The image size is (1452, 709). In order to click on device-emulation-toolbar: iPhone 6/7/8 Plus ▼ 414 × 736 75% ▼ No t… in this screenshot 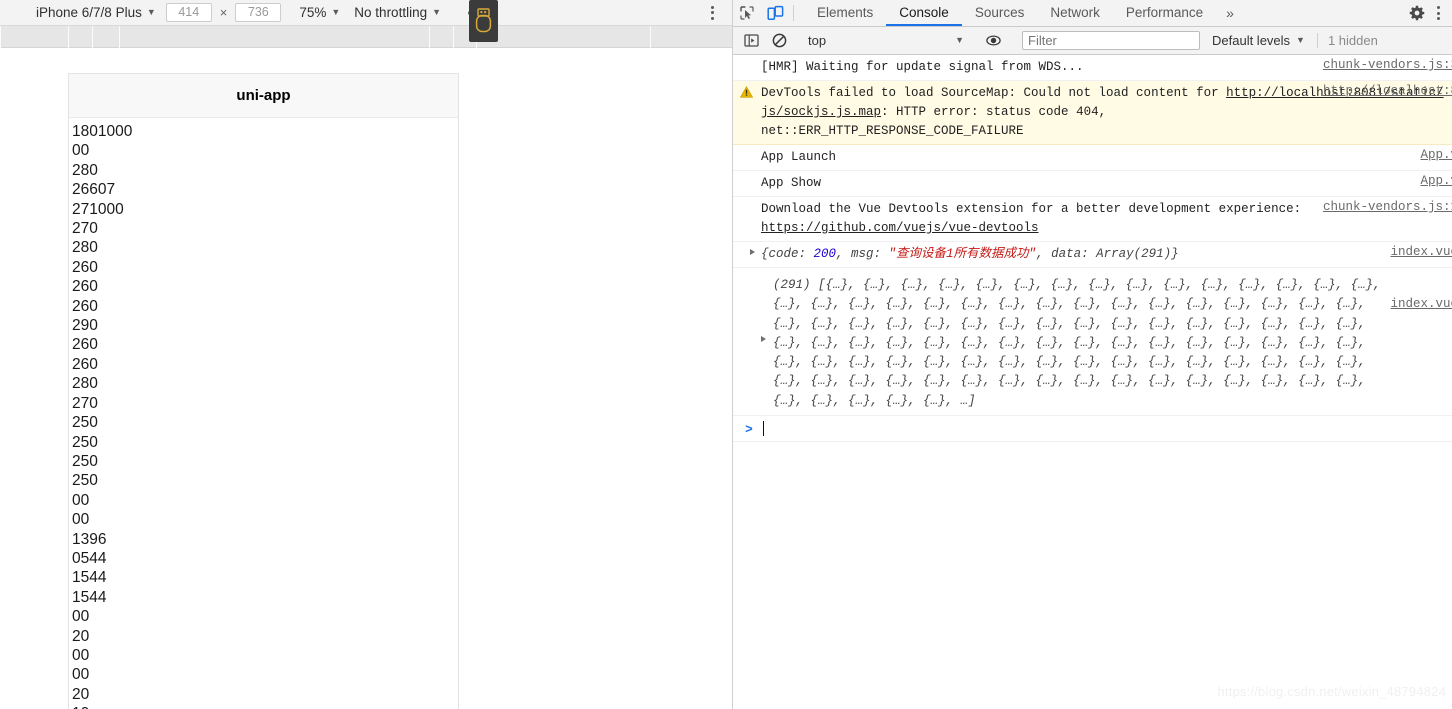, I will do `click(366, 21)`.